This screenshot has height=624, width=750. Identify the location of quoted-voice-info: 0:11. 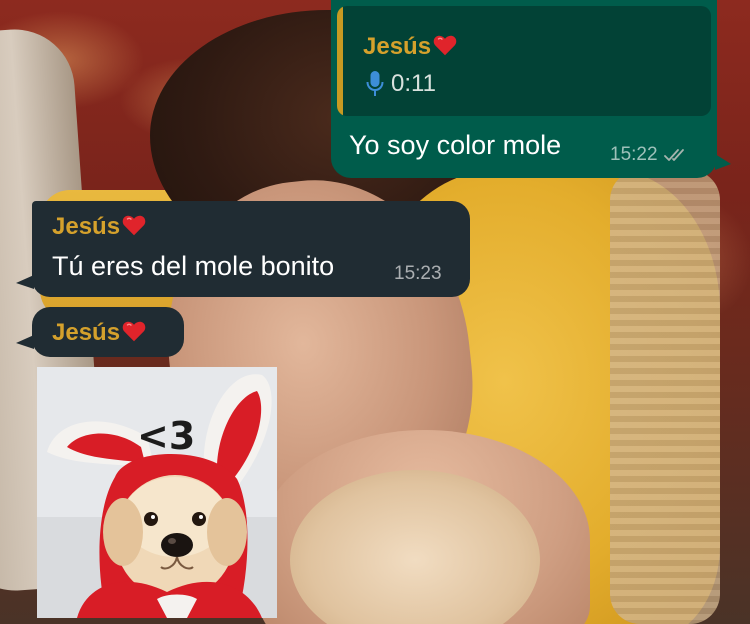
(400, 84).